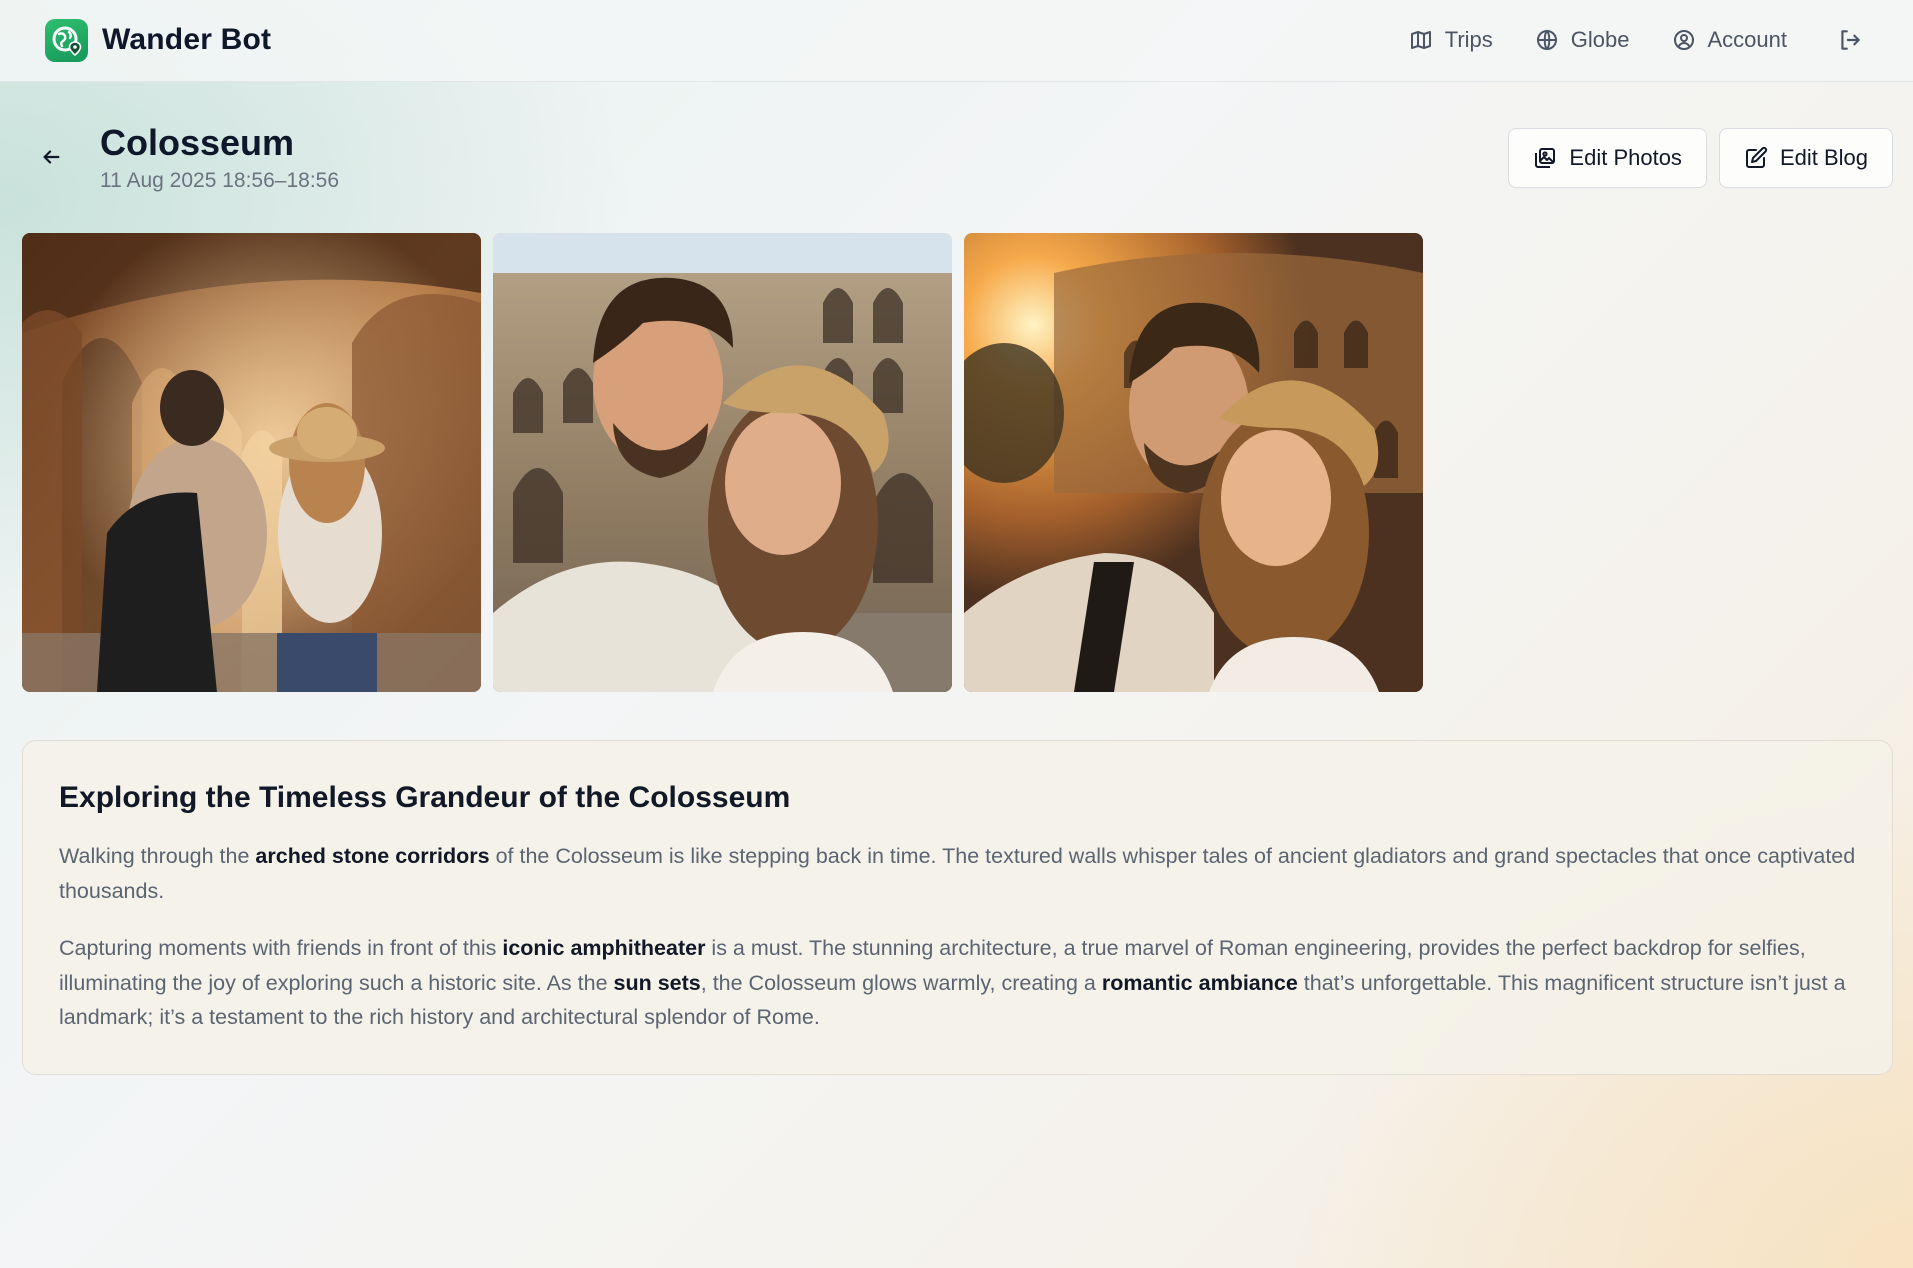  What do you see at coordinates (1468, 39) in the screenshot?
I see `nav-item-label: Trips` at bounding box center [1468, 39].